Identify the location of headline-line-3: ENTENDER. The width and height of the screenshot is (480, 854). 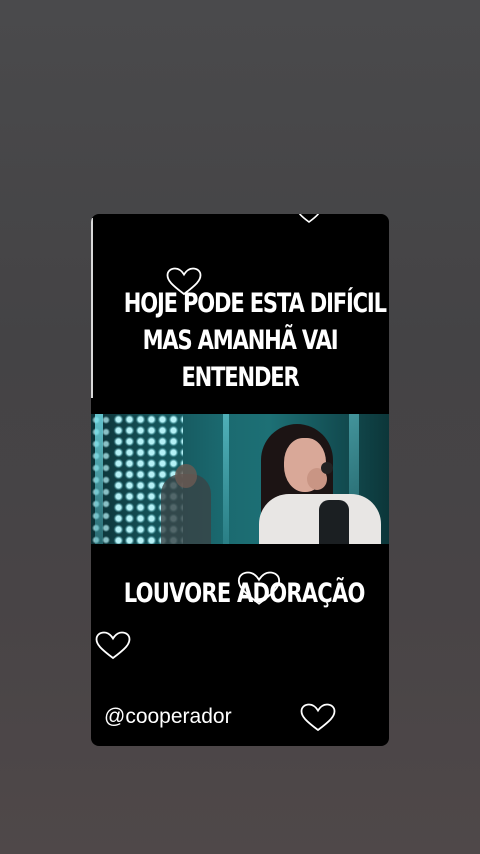
(240, 377).